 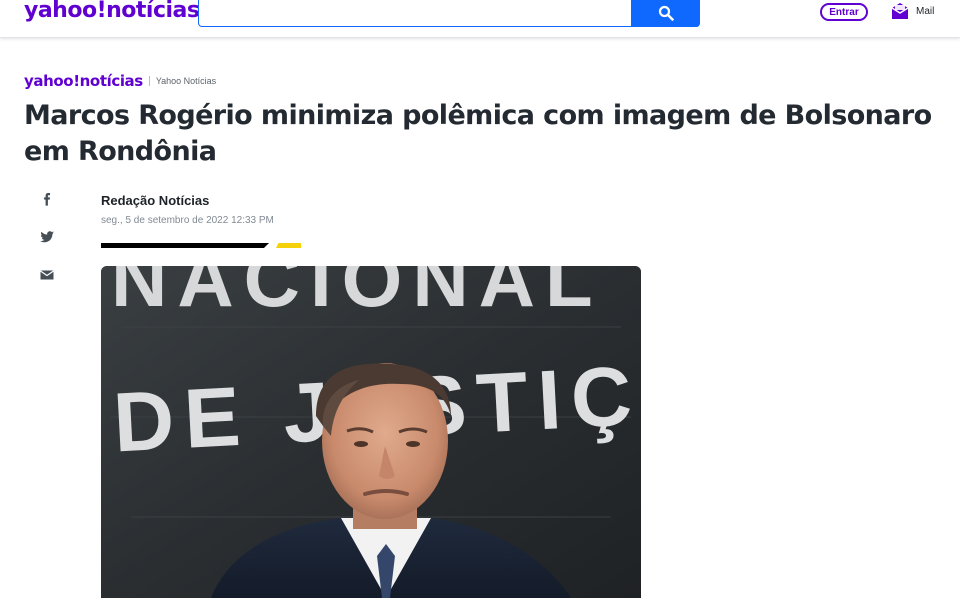 I want to click on mail-icon, so click(x=900, y=11).